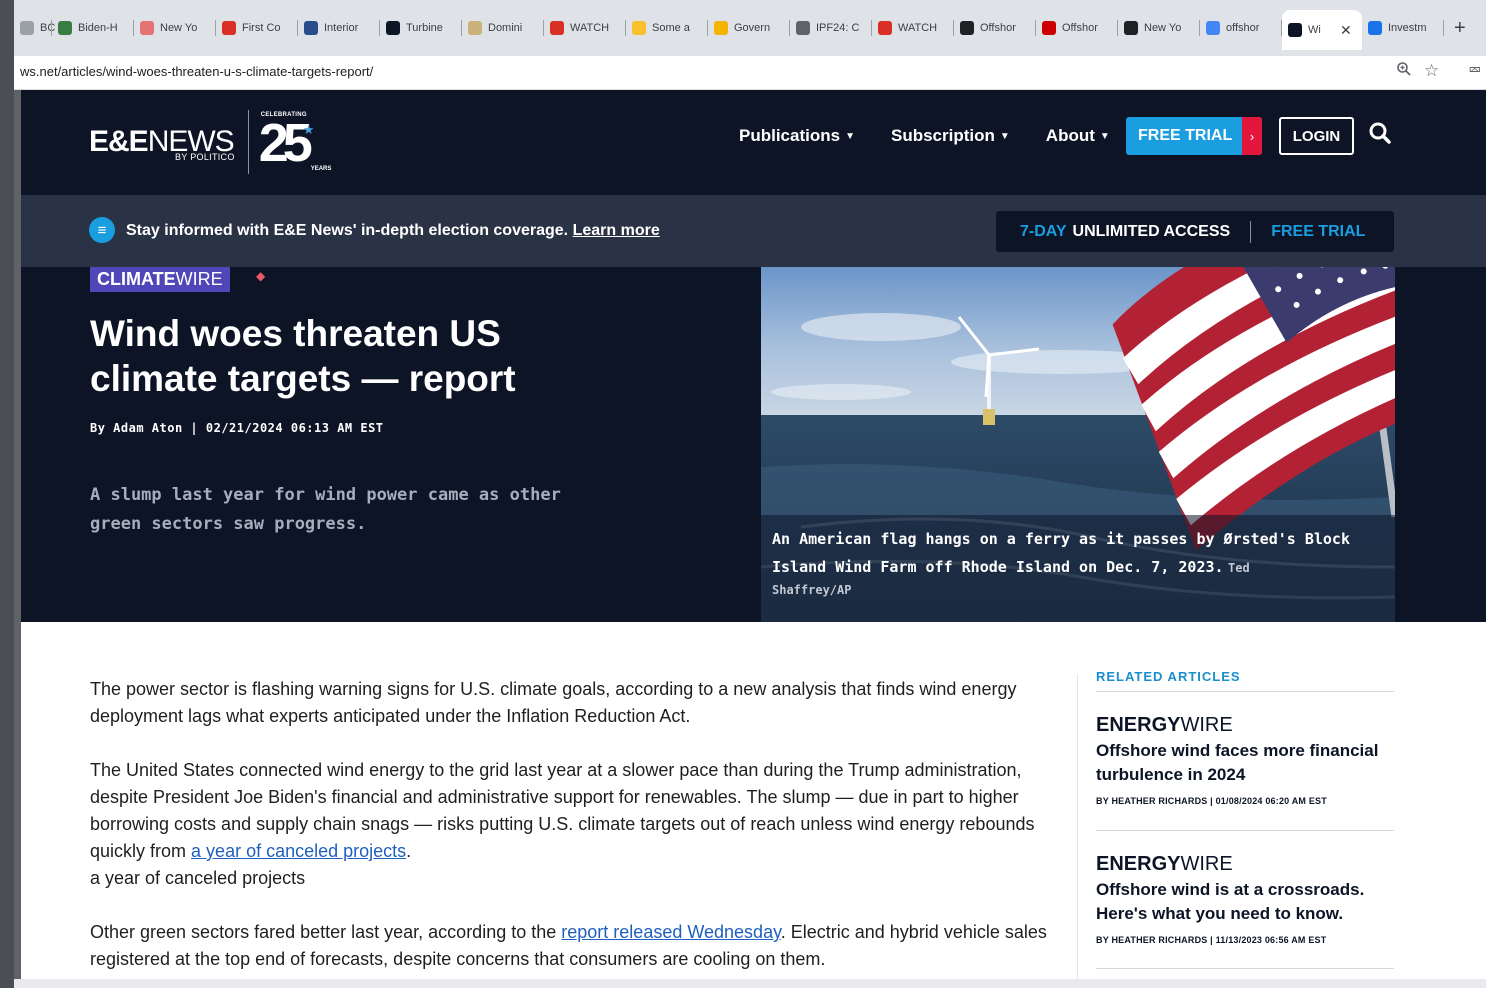 The image size is (1486, 988). I want to click on tab-label: Investm, so click(1407, 28).